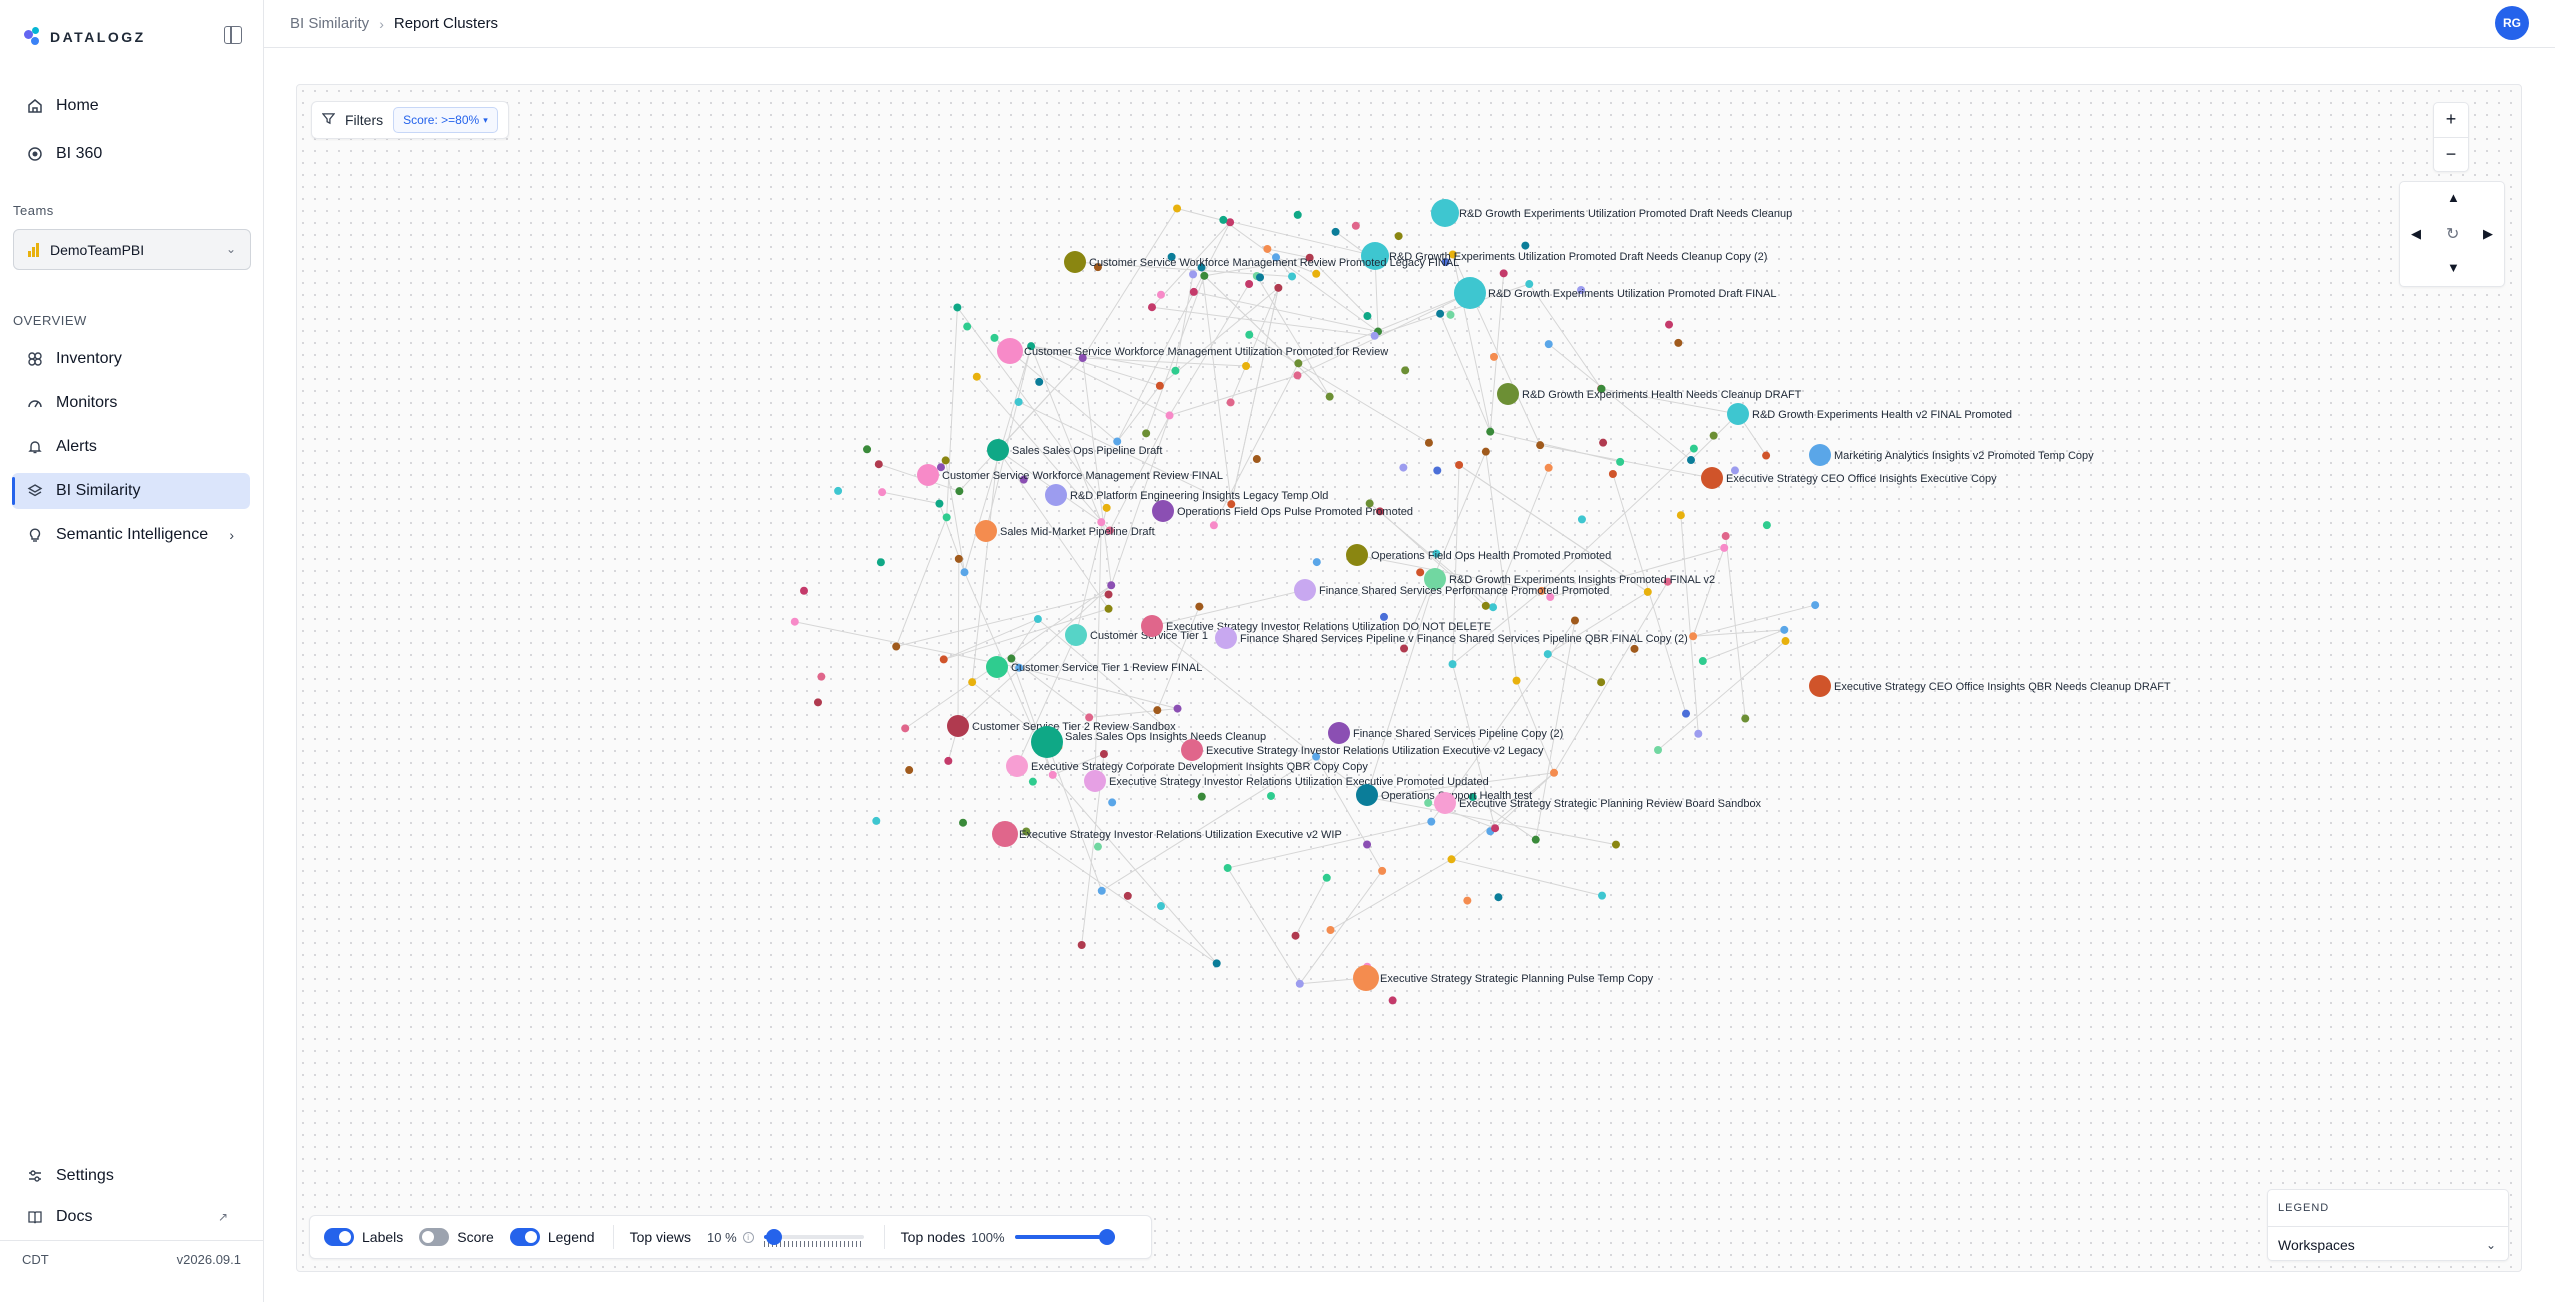 This screenshot has width=2555, height=1302. What do you see at coordinates (1064, 1237) in the screenshot?
I see `top-nodes-slider` at bounding box center [1064, 1237].